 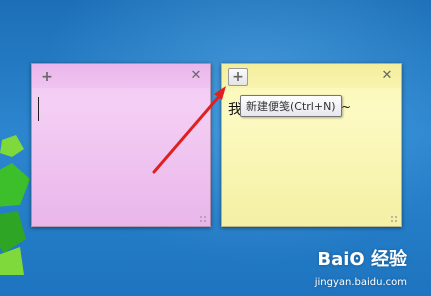 What do you see at coordinates (47, 77) in the screenshot?
I see `new-note-icon: +` at bounding box center [47, 77].